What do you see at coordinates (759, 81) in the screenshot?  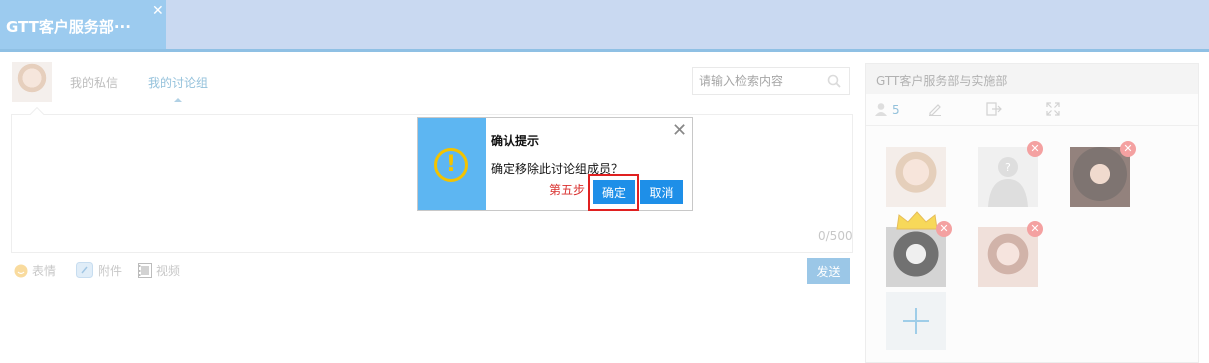 I see `search-input` at bounding box center [759, 81].